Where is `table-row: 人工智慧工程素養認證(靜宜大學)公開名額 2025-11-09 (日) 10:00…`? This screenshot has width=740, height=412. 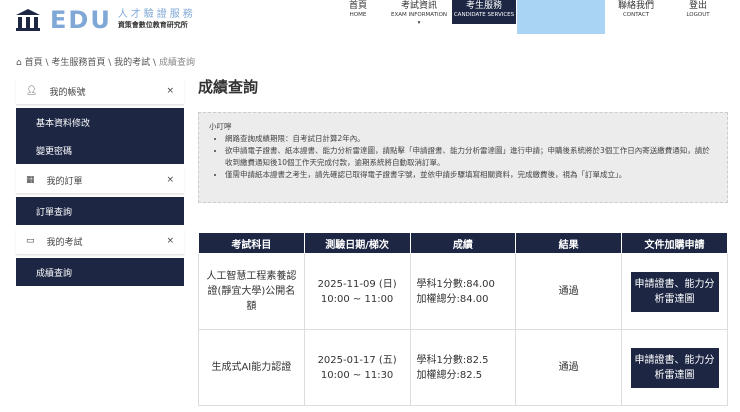 table-row: 人工智慧工程素養認證(靜宜大學)公開名額 2025-11-09 (日) 10:00… is located at coordinates (463, 291).